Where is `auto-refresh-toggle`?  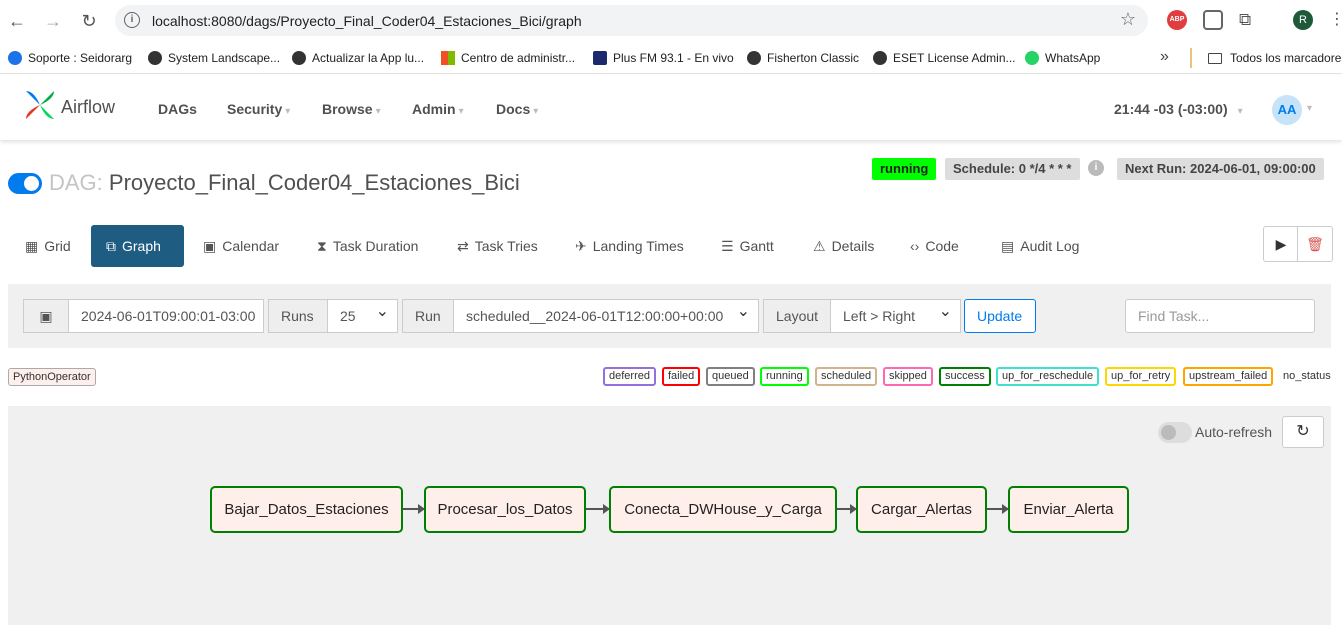 auto-refresh-toggle is located at coordinates (1175, 432).